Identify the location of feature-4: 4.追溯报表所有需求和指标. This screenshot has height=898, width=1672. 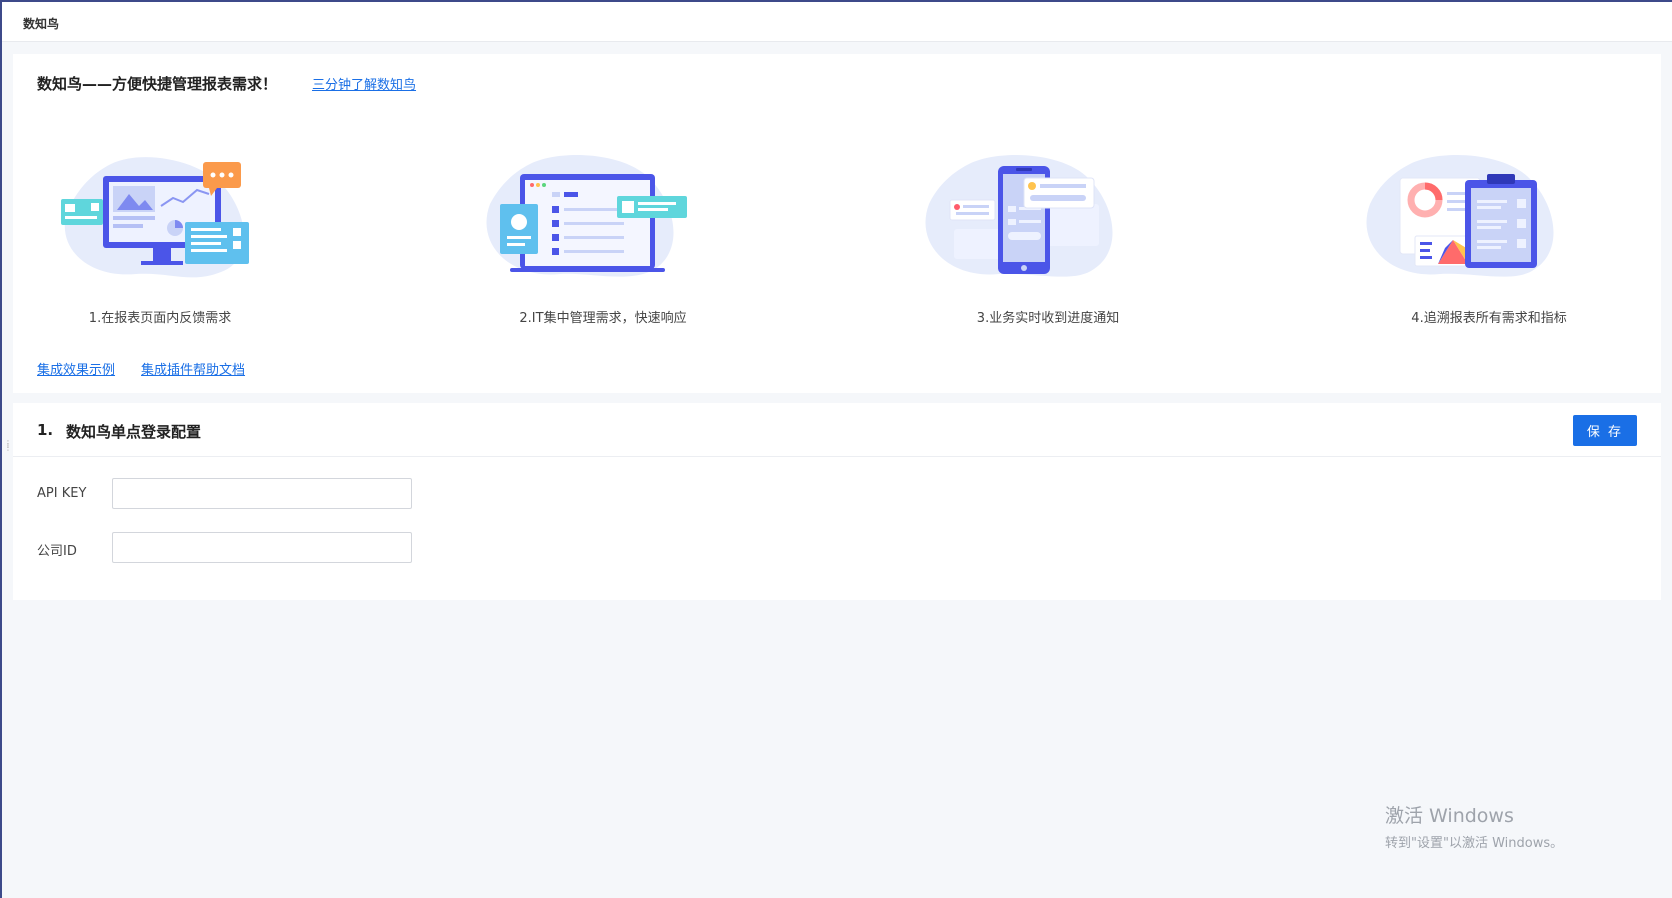
(1495, 244).